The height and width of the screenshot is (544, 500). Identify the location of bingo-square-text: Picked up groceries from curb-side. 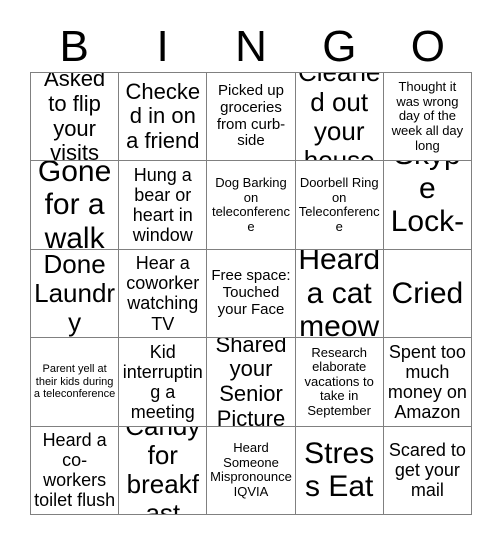
(251, 116).